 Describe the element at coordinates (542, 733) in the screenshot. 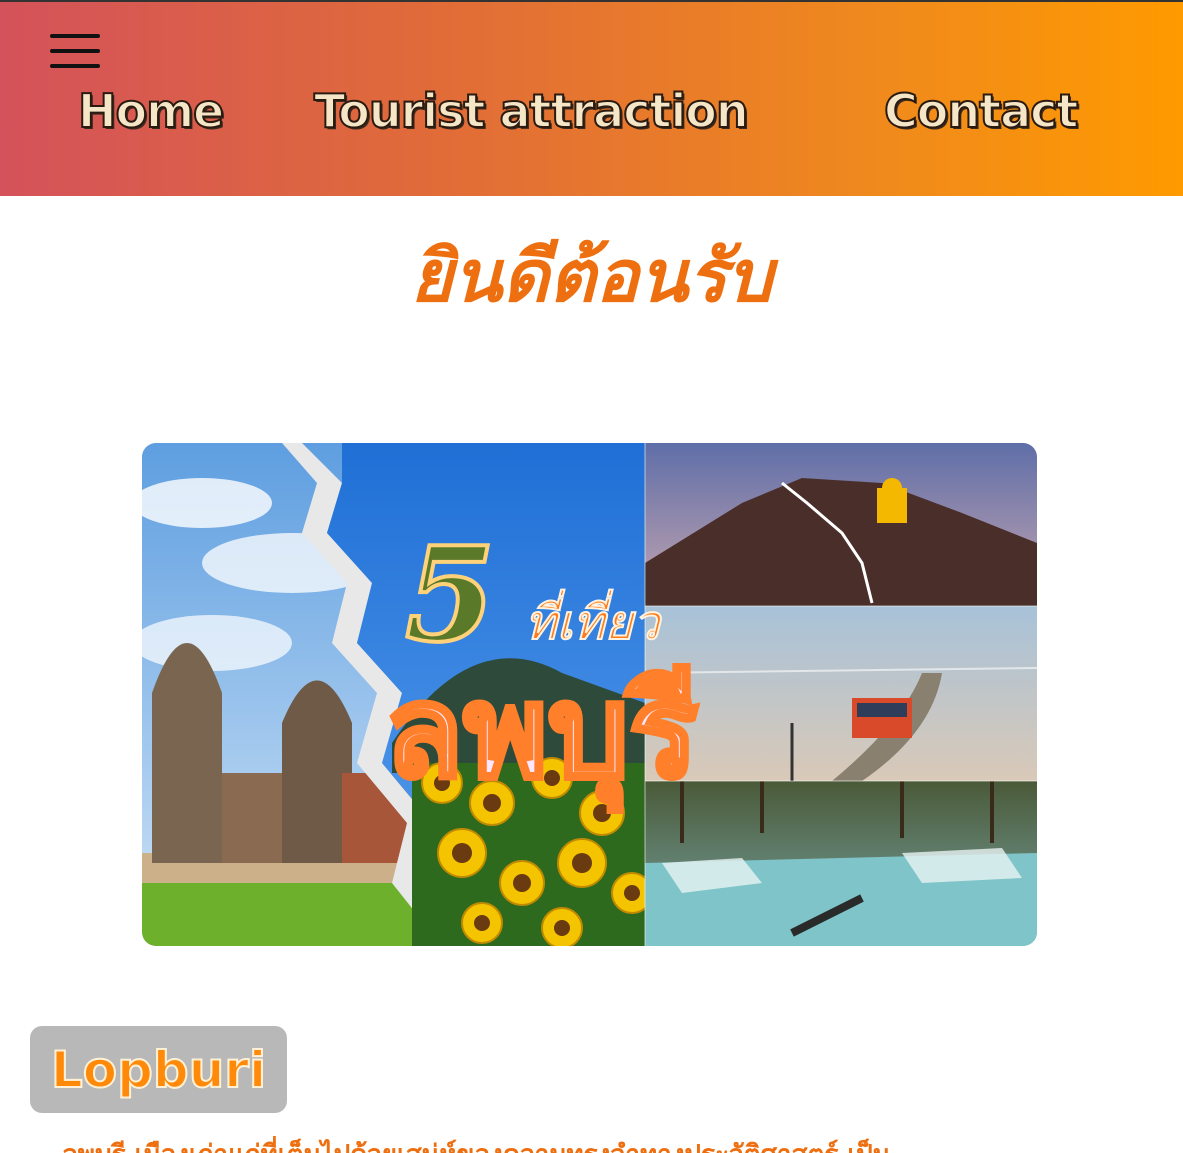

I see `hero-title-text: ลพบุรี` at that location.